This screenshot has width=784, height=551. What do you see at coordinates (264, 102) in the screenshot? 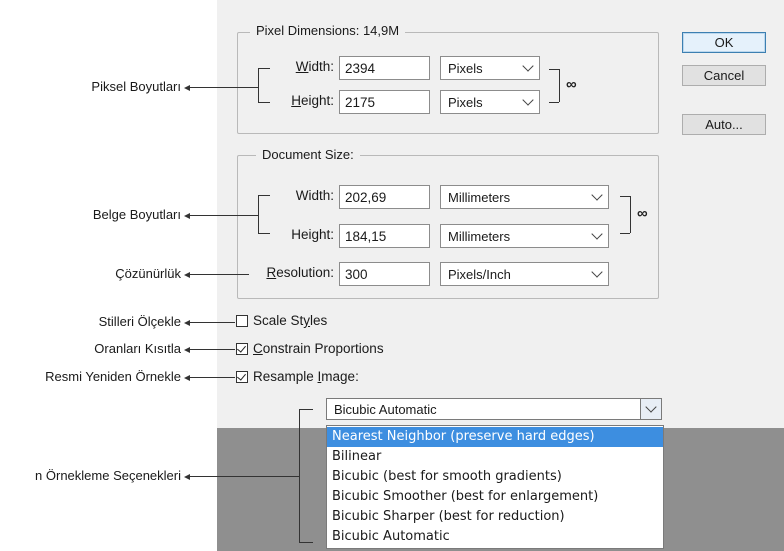
I see `pixel-bracket-bottom` at bounding box center [264, 102].